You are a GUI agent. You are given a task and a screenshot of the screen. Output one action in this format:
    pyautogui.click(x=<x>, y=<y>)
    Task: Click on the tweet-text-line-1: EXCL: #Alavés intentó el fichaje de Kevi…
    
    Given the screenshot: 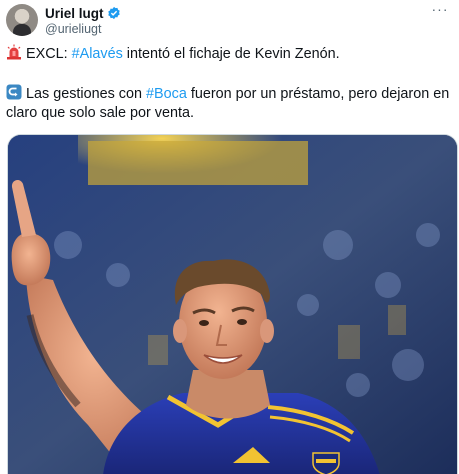 What is the action you would take?
    pyautogui.click(x=228, y=54)
    